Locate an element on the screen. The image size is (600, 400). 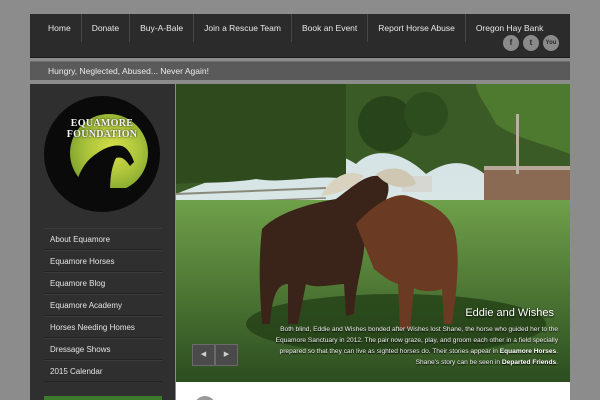
sidebar-item-2015-calendar: 2015 Calendar is located at coordinates (103, 371).